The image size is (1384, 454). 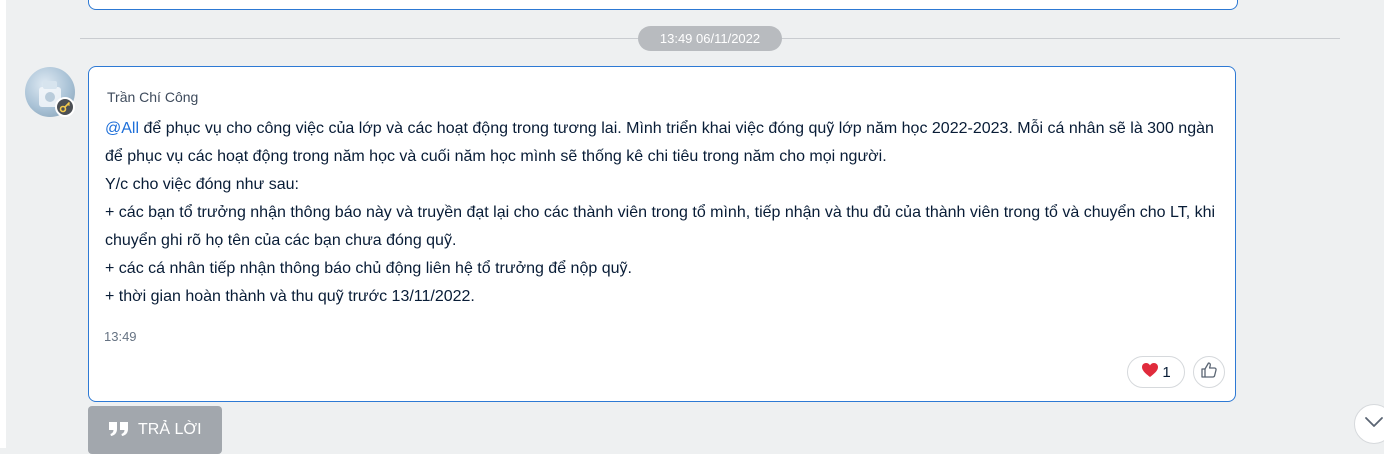 I want to click on previous-message-bubble, so click(x=663, y=5).